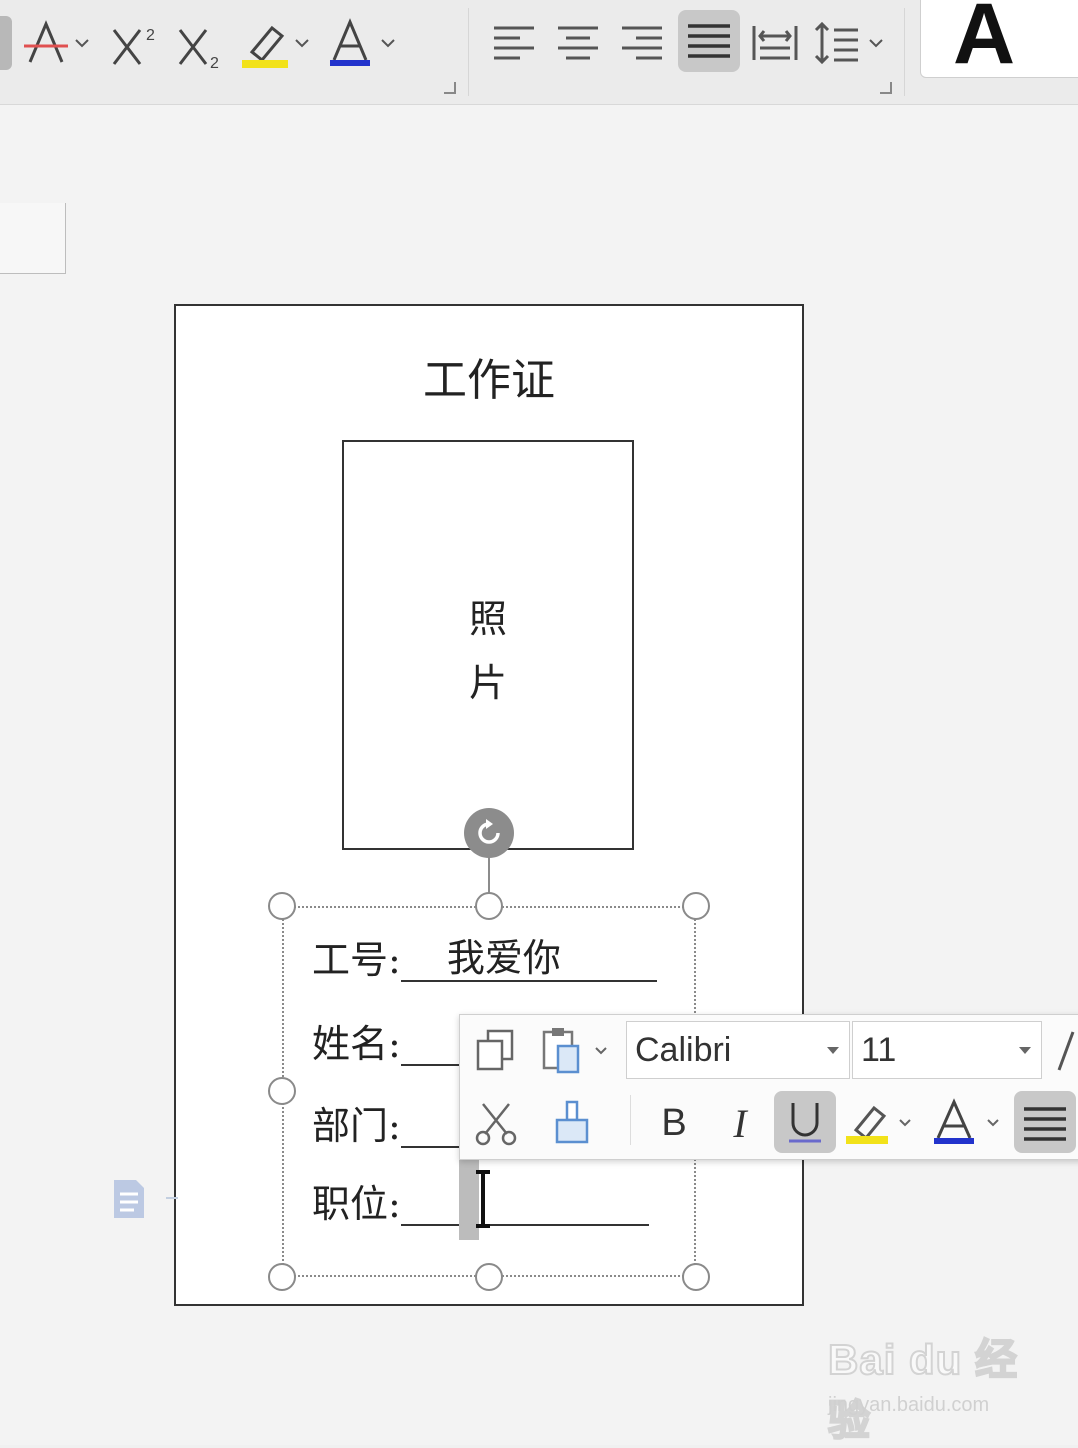 The width and height of the screenshot is (1078, 1448). Describe the element at coordinates (356, 1044) in the screenshot. I see `field-label: 姓名:` at that location.